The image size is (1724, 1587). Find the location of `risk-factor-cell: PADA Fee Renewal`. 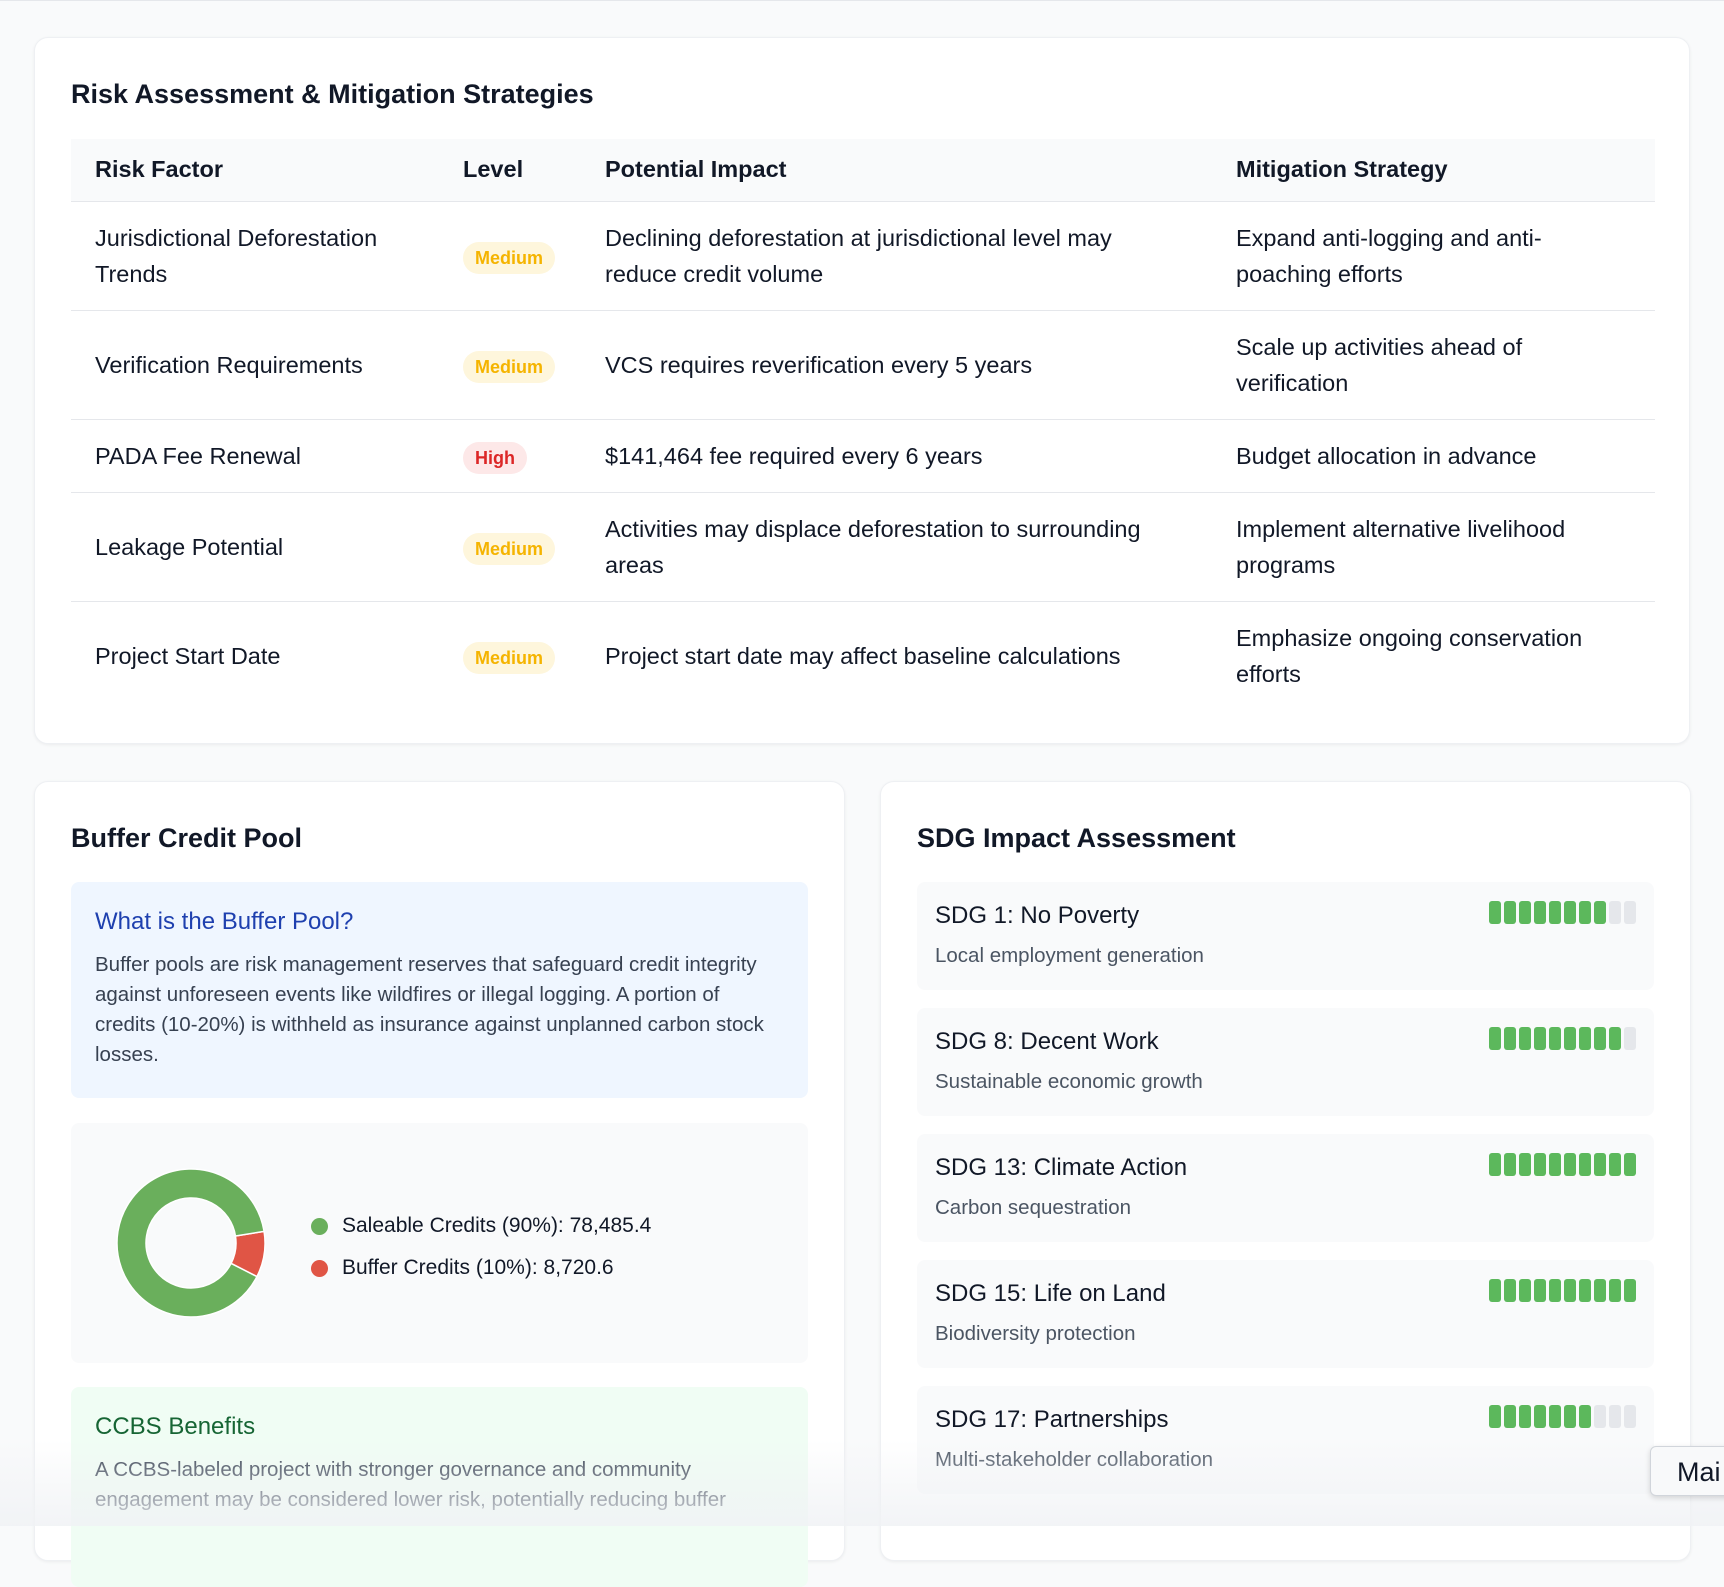

risk-factor-cell: PADA Fee Renewal is located at coordinates (255, 456).